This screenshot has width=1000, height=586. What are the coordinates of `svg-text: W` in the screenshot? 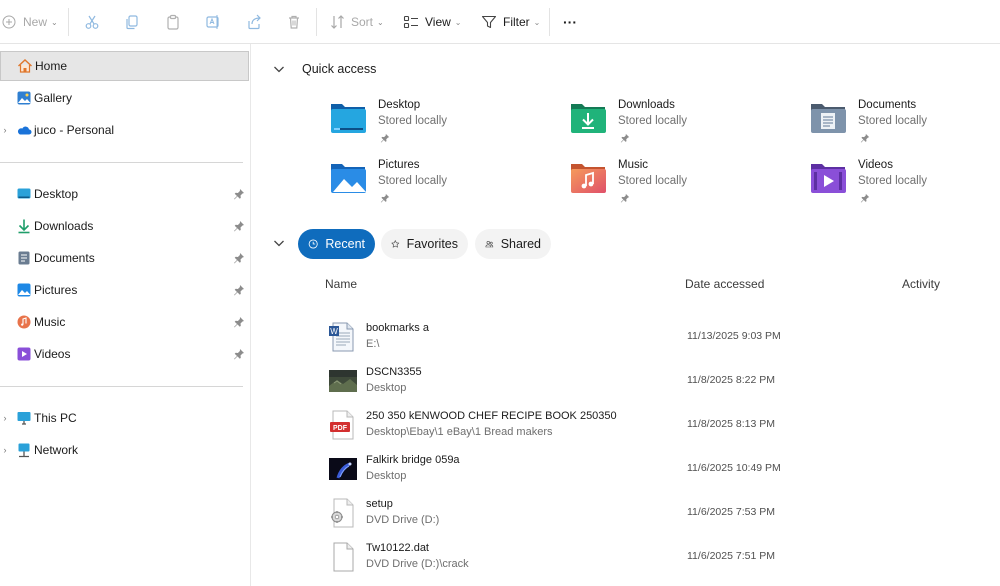 It's located at (334, 331).